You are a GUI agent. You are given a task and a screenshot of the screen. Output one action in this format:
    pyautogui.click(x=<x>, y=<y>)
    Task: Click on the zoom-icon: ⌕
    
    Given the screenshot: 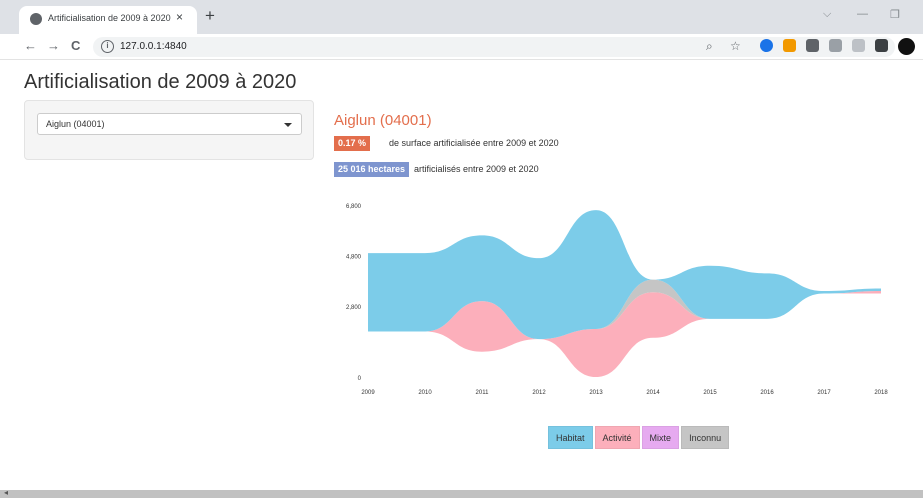 What is the action you would take?
    pyautogui.click(x=709, y=46)
    